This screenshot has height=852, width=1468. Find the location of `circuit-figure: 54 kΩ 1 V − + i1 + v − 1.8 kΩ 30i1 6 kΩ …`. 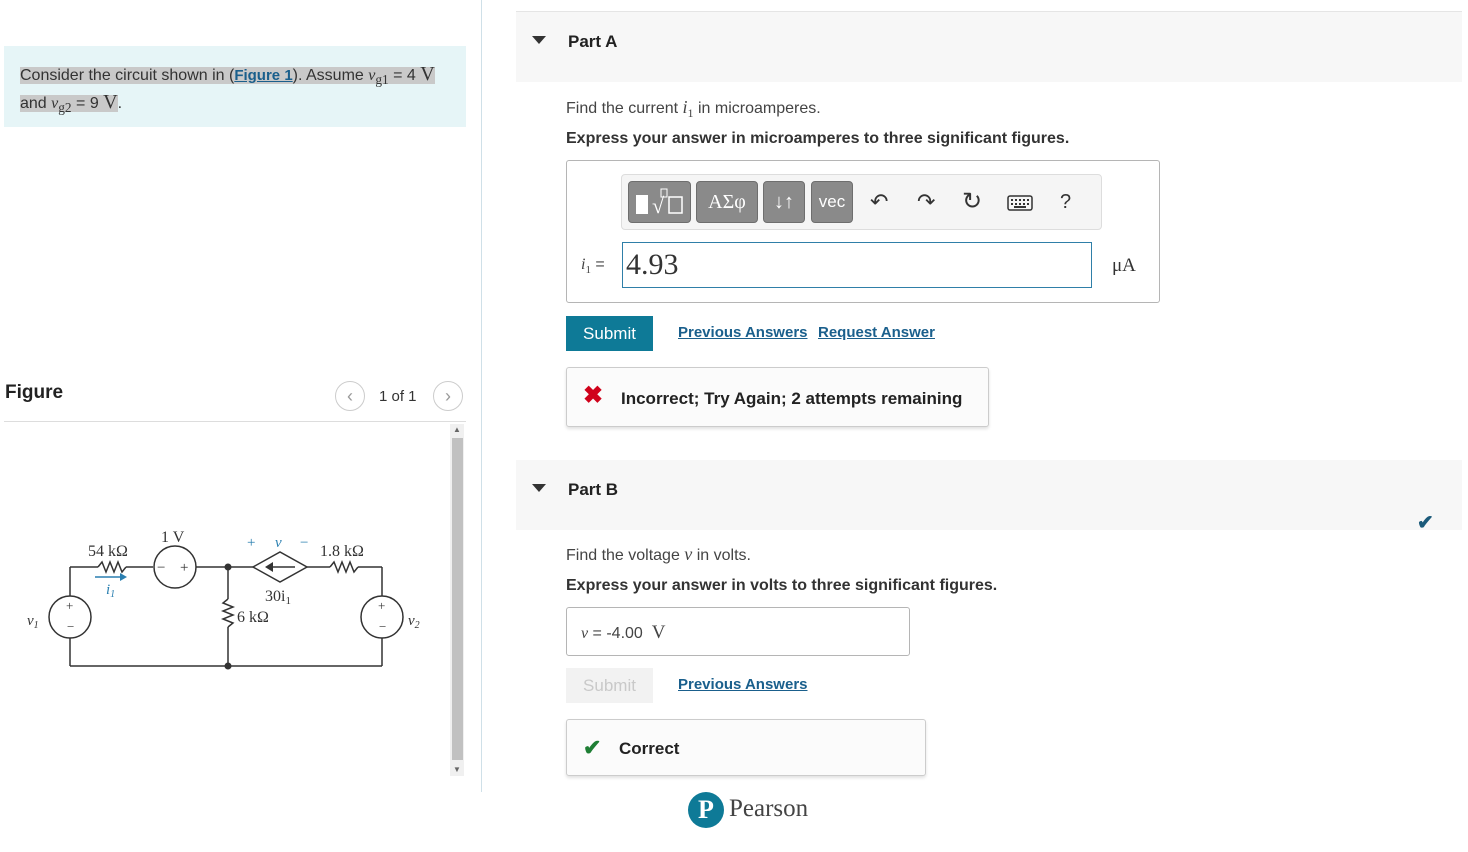

circuit-figure: 54 kΩ 1 V − + i1 + v − 1.8 kΩ 30i1 6 kΩ … is located at coordinates (223, 599).